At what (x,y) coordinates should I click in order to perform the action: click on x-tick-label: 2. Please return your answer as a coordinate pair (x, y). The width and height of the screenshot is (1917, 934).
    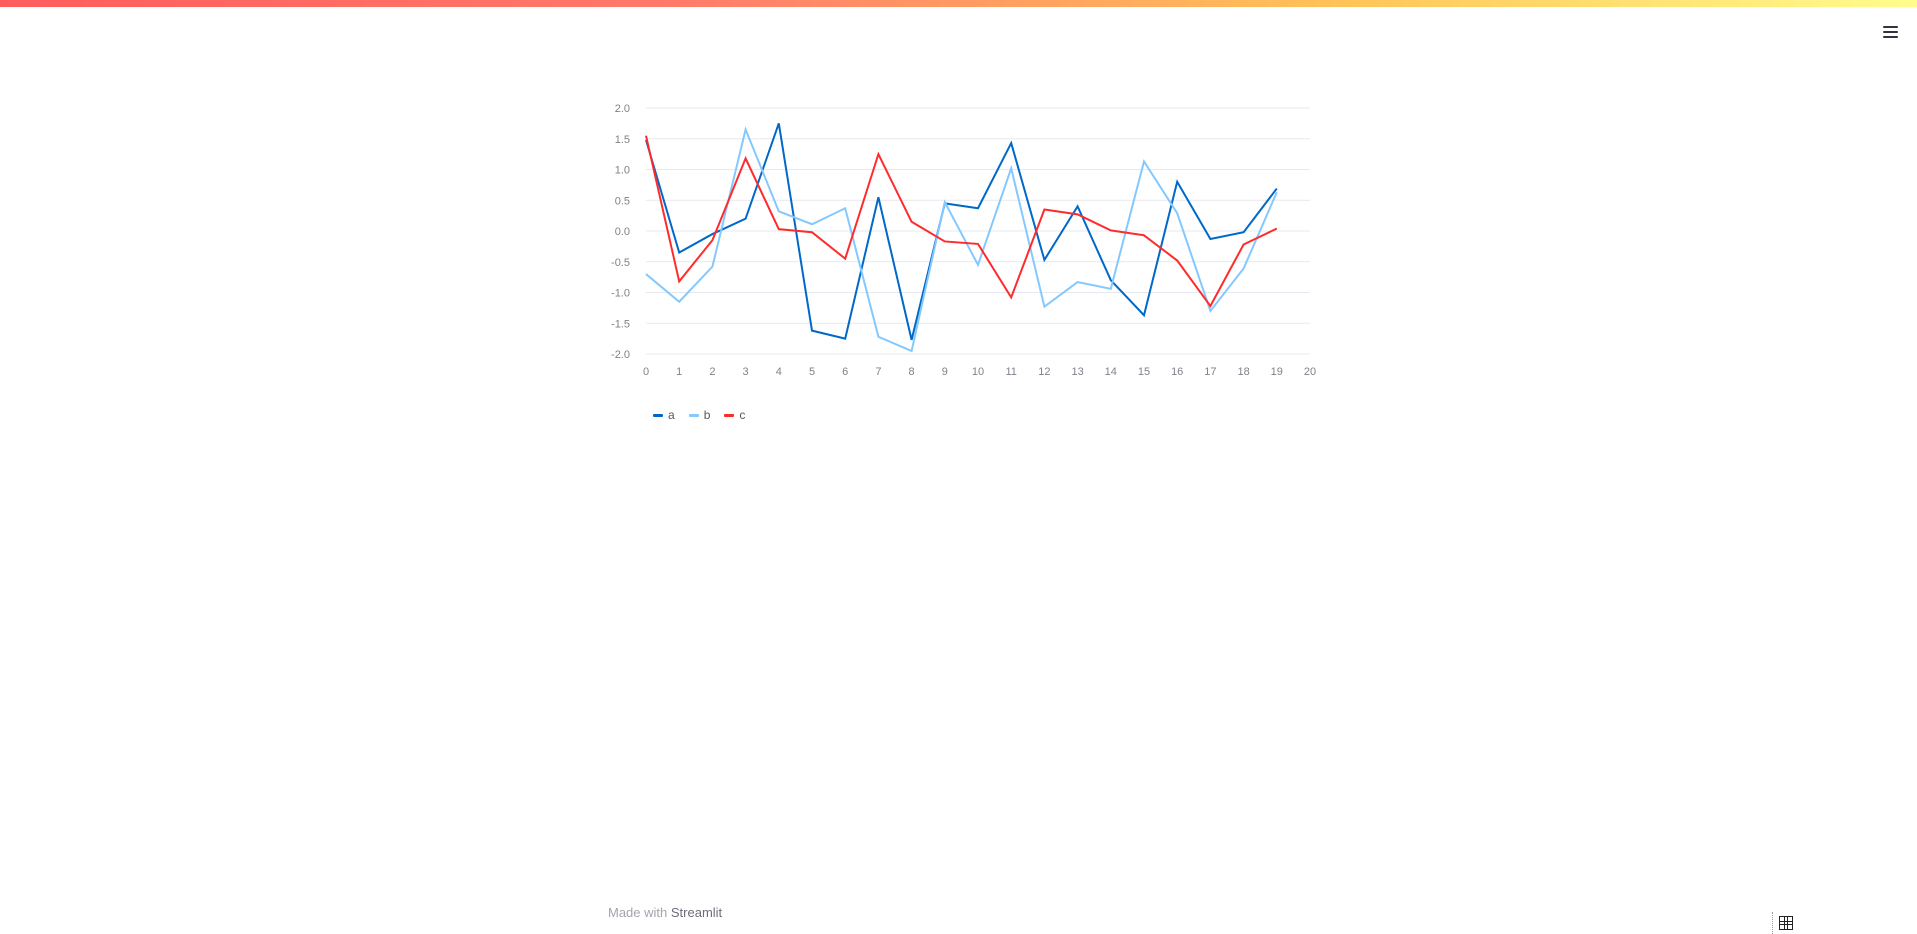
    Looking at the image, I should click on (712, 372).